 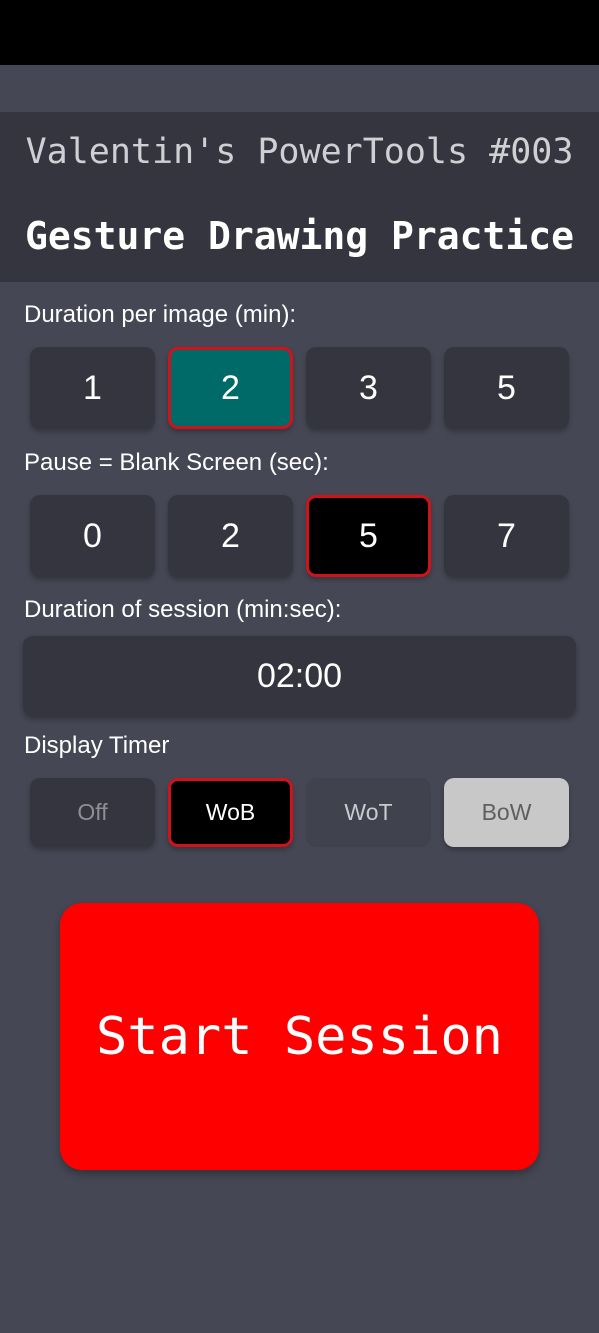 I want to click on session-duration-field: 02:00, so click(x=299, y=676).